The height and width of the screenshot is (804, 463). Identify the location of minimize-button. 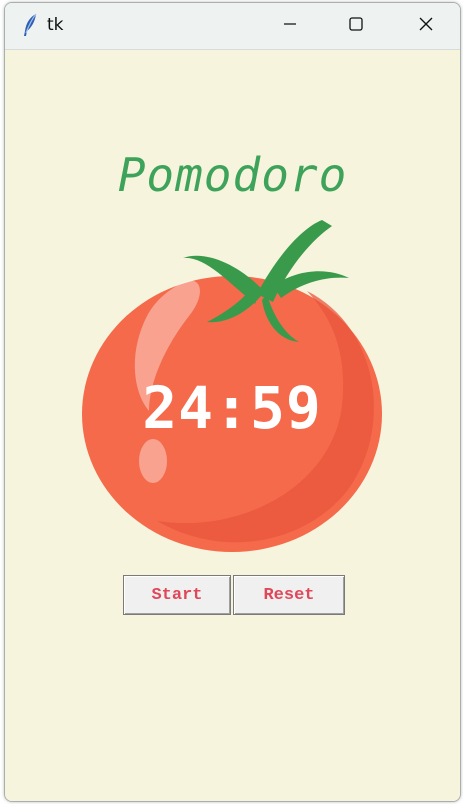
(290, 26).